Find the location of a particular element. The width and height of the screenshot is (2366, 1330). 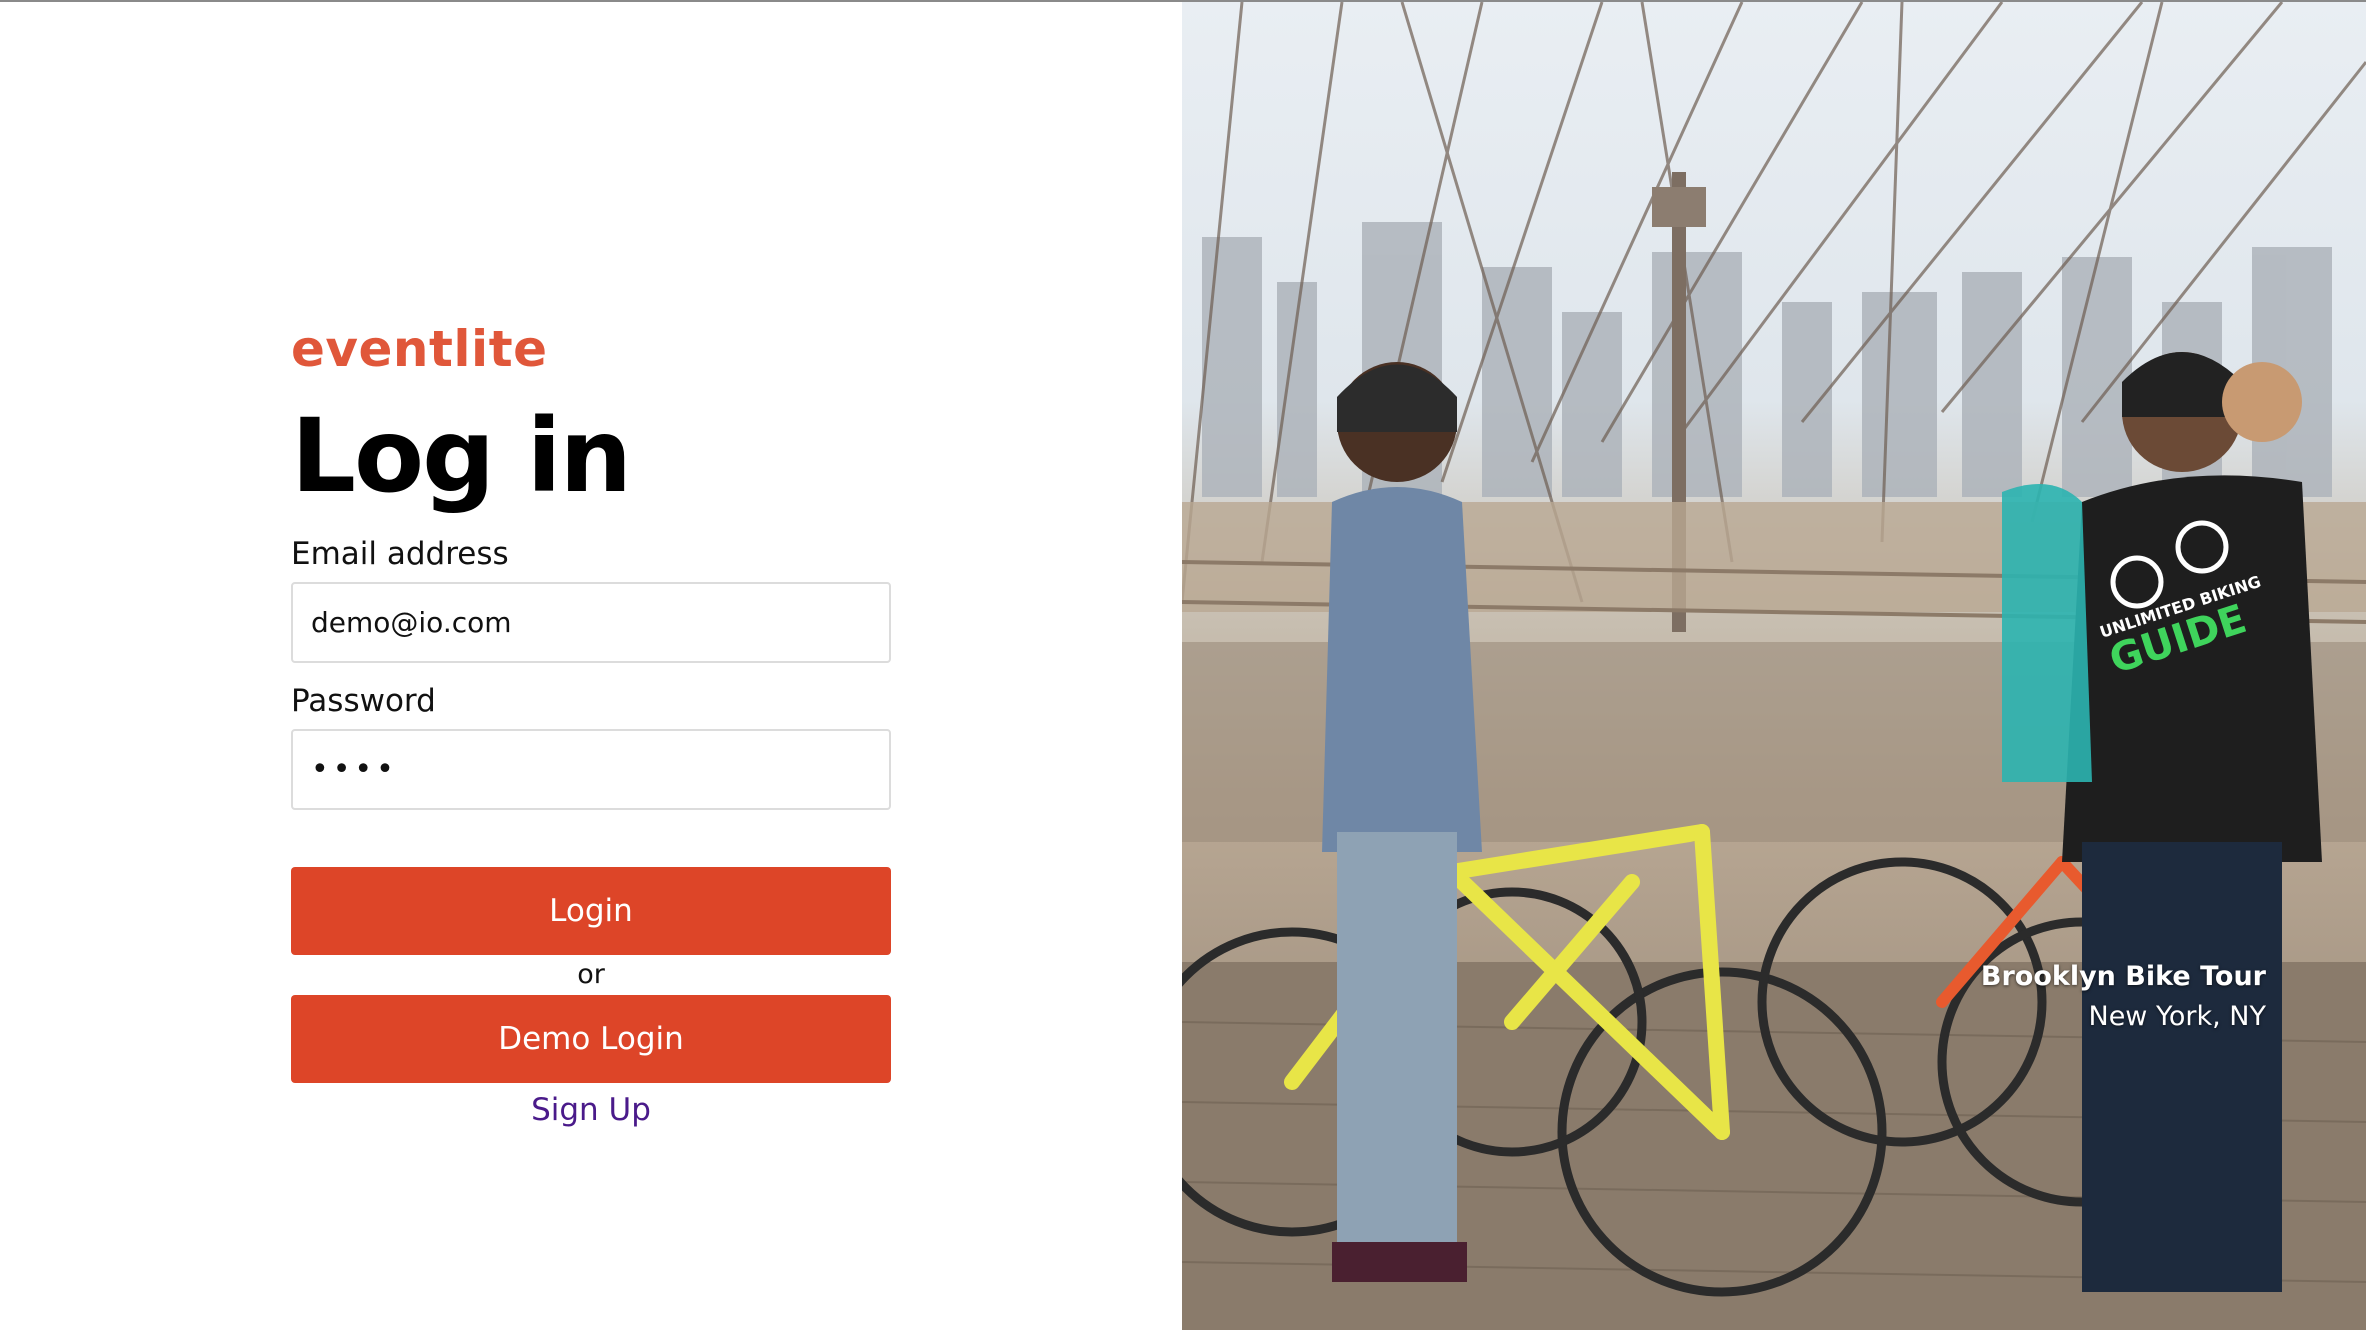

password-field is located at coordinates (591, 769).